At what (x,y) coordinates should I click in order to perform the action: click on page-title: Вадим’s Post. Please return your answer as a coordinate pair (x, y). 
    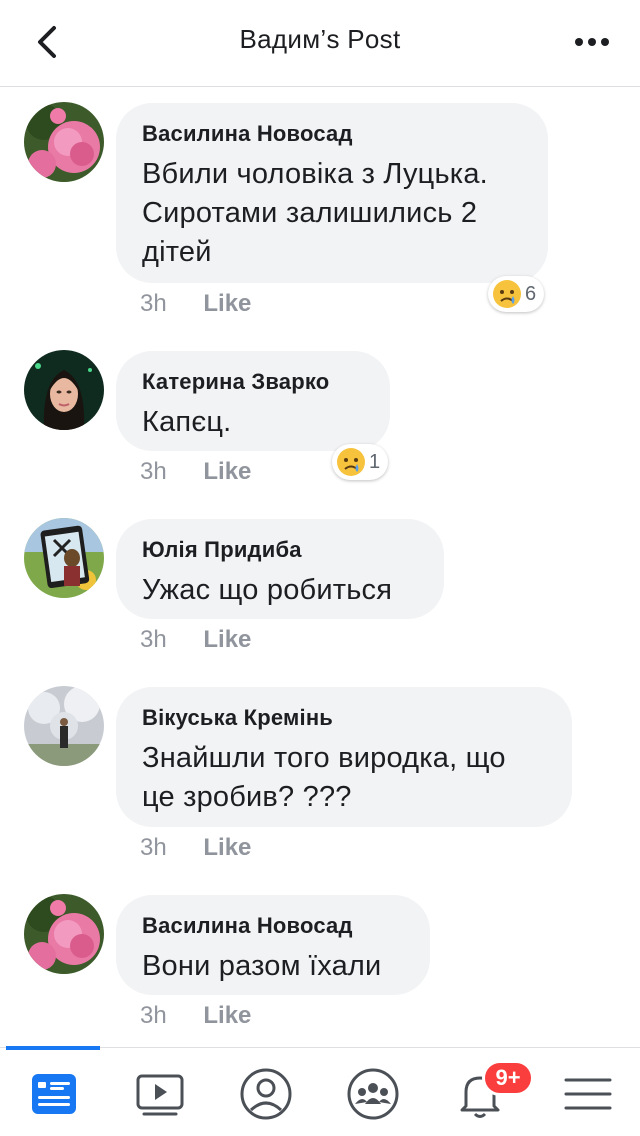
    Looking at the image, I should click on (320, 39).